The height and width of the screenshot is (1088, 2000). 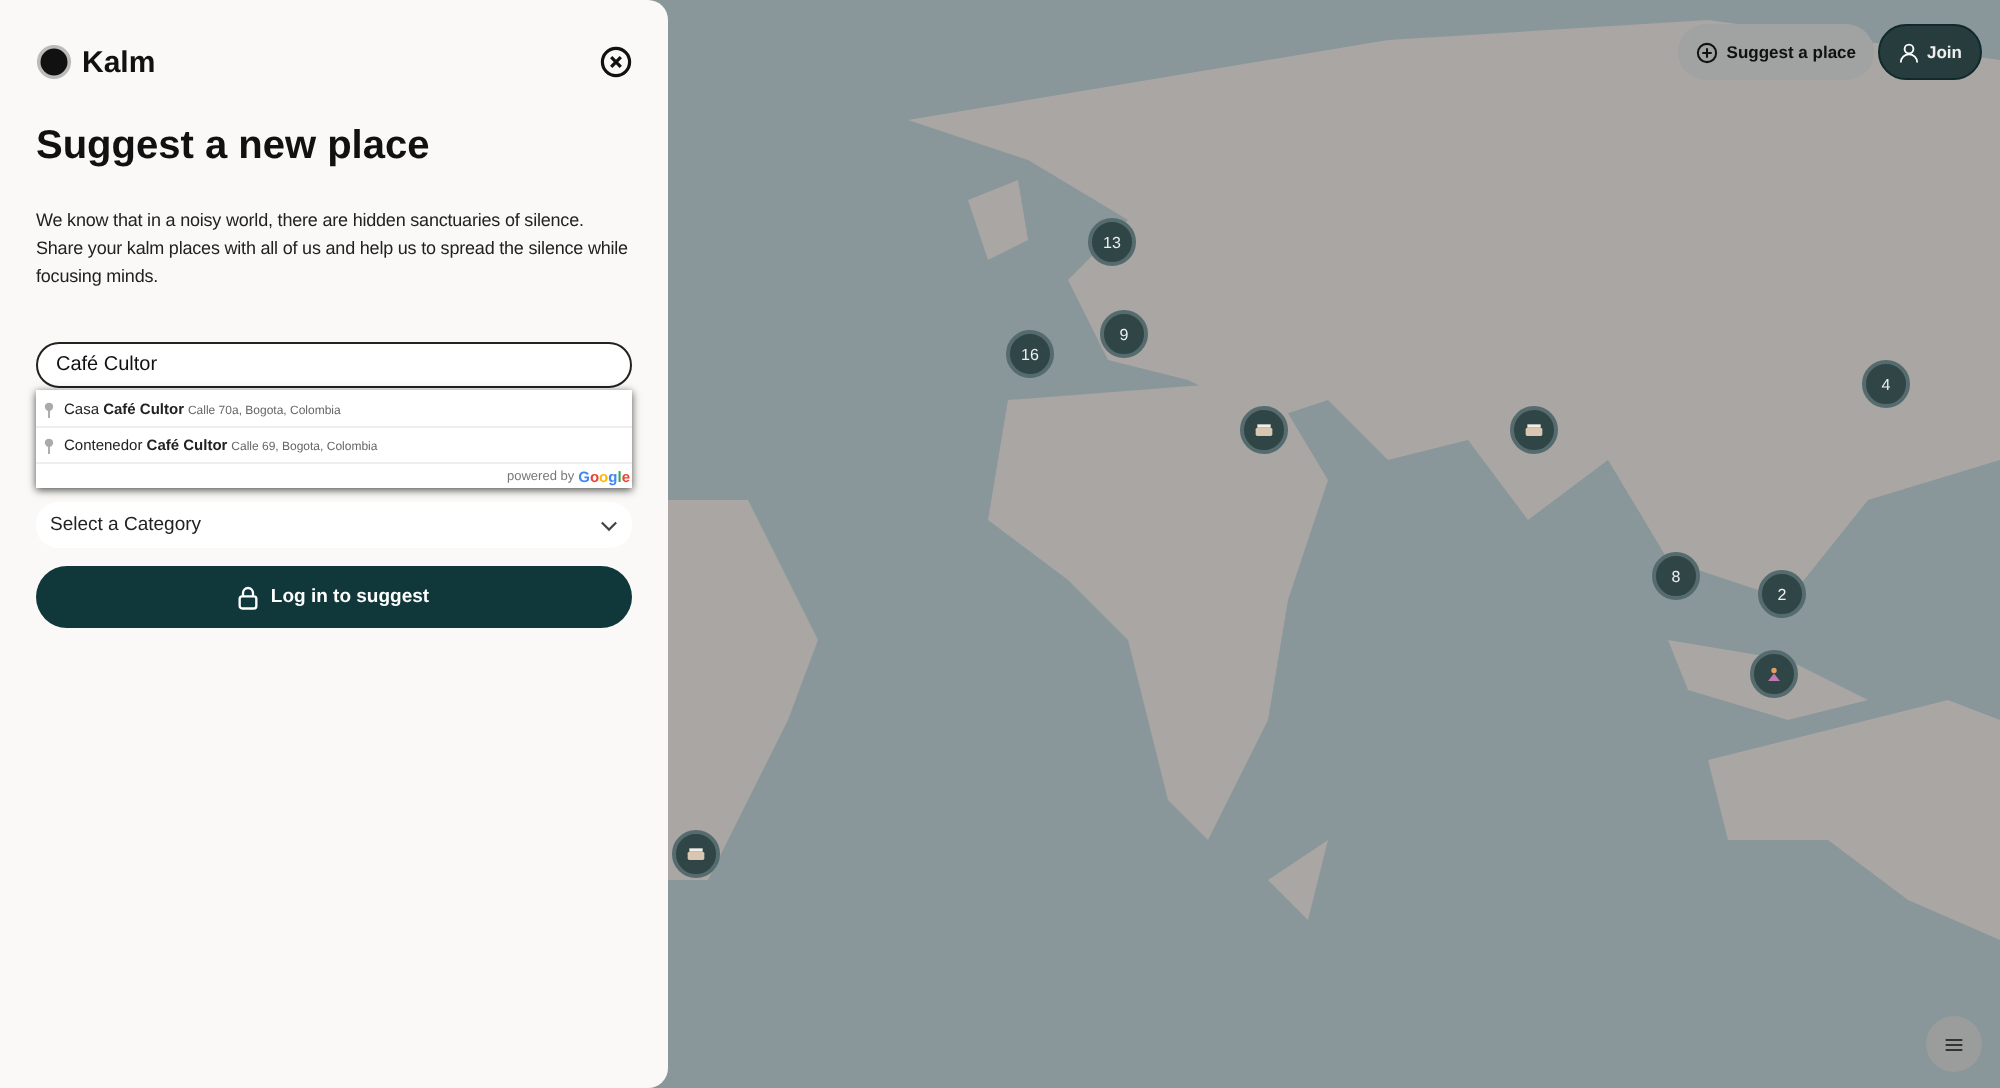 I want to click on suggest-place-button: Suggest a place, so click(x=1776, y=52).